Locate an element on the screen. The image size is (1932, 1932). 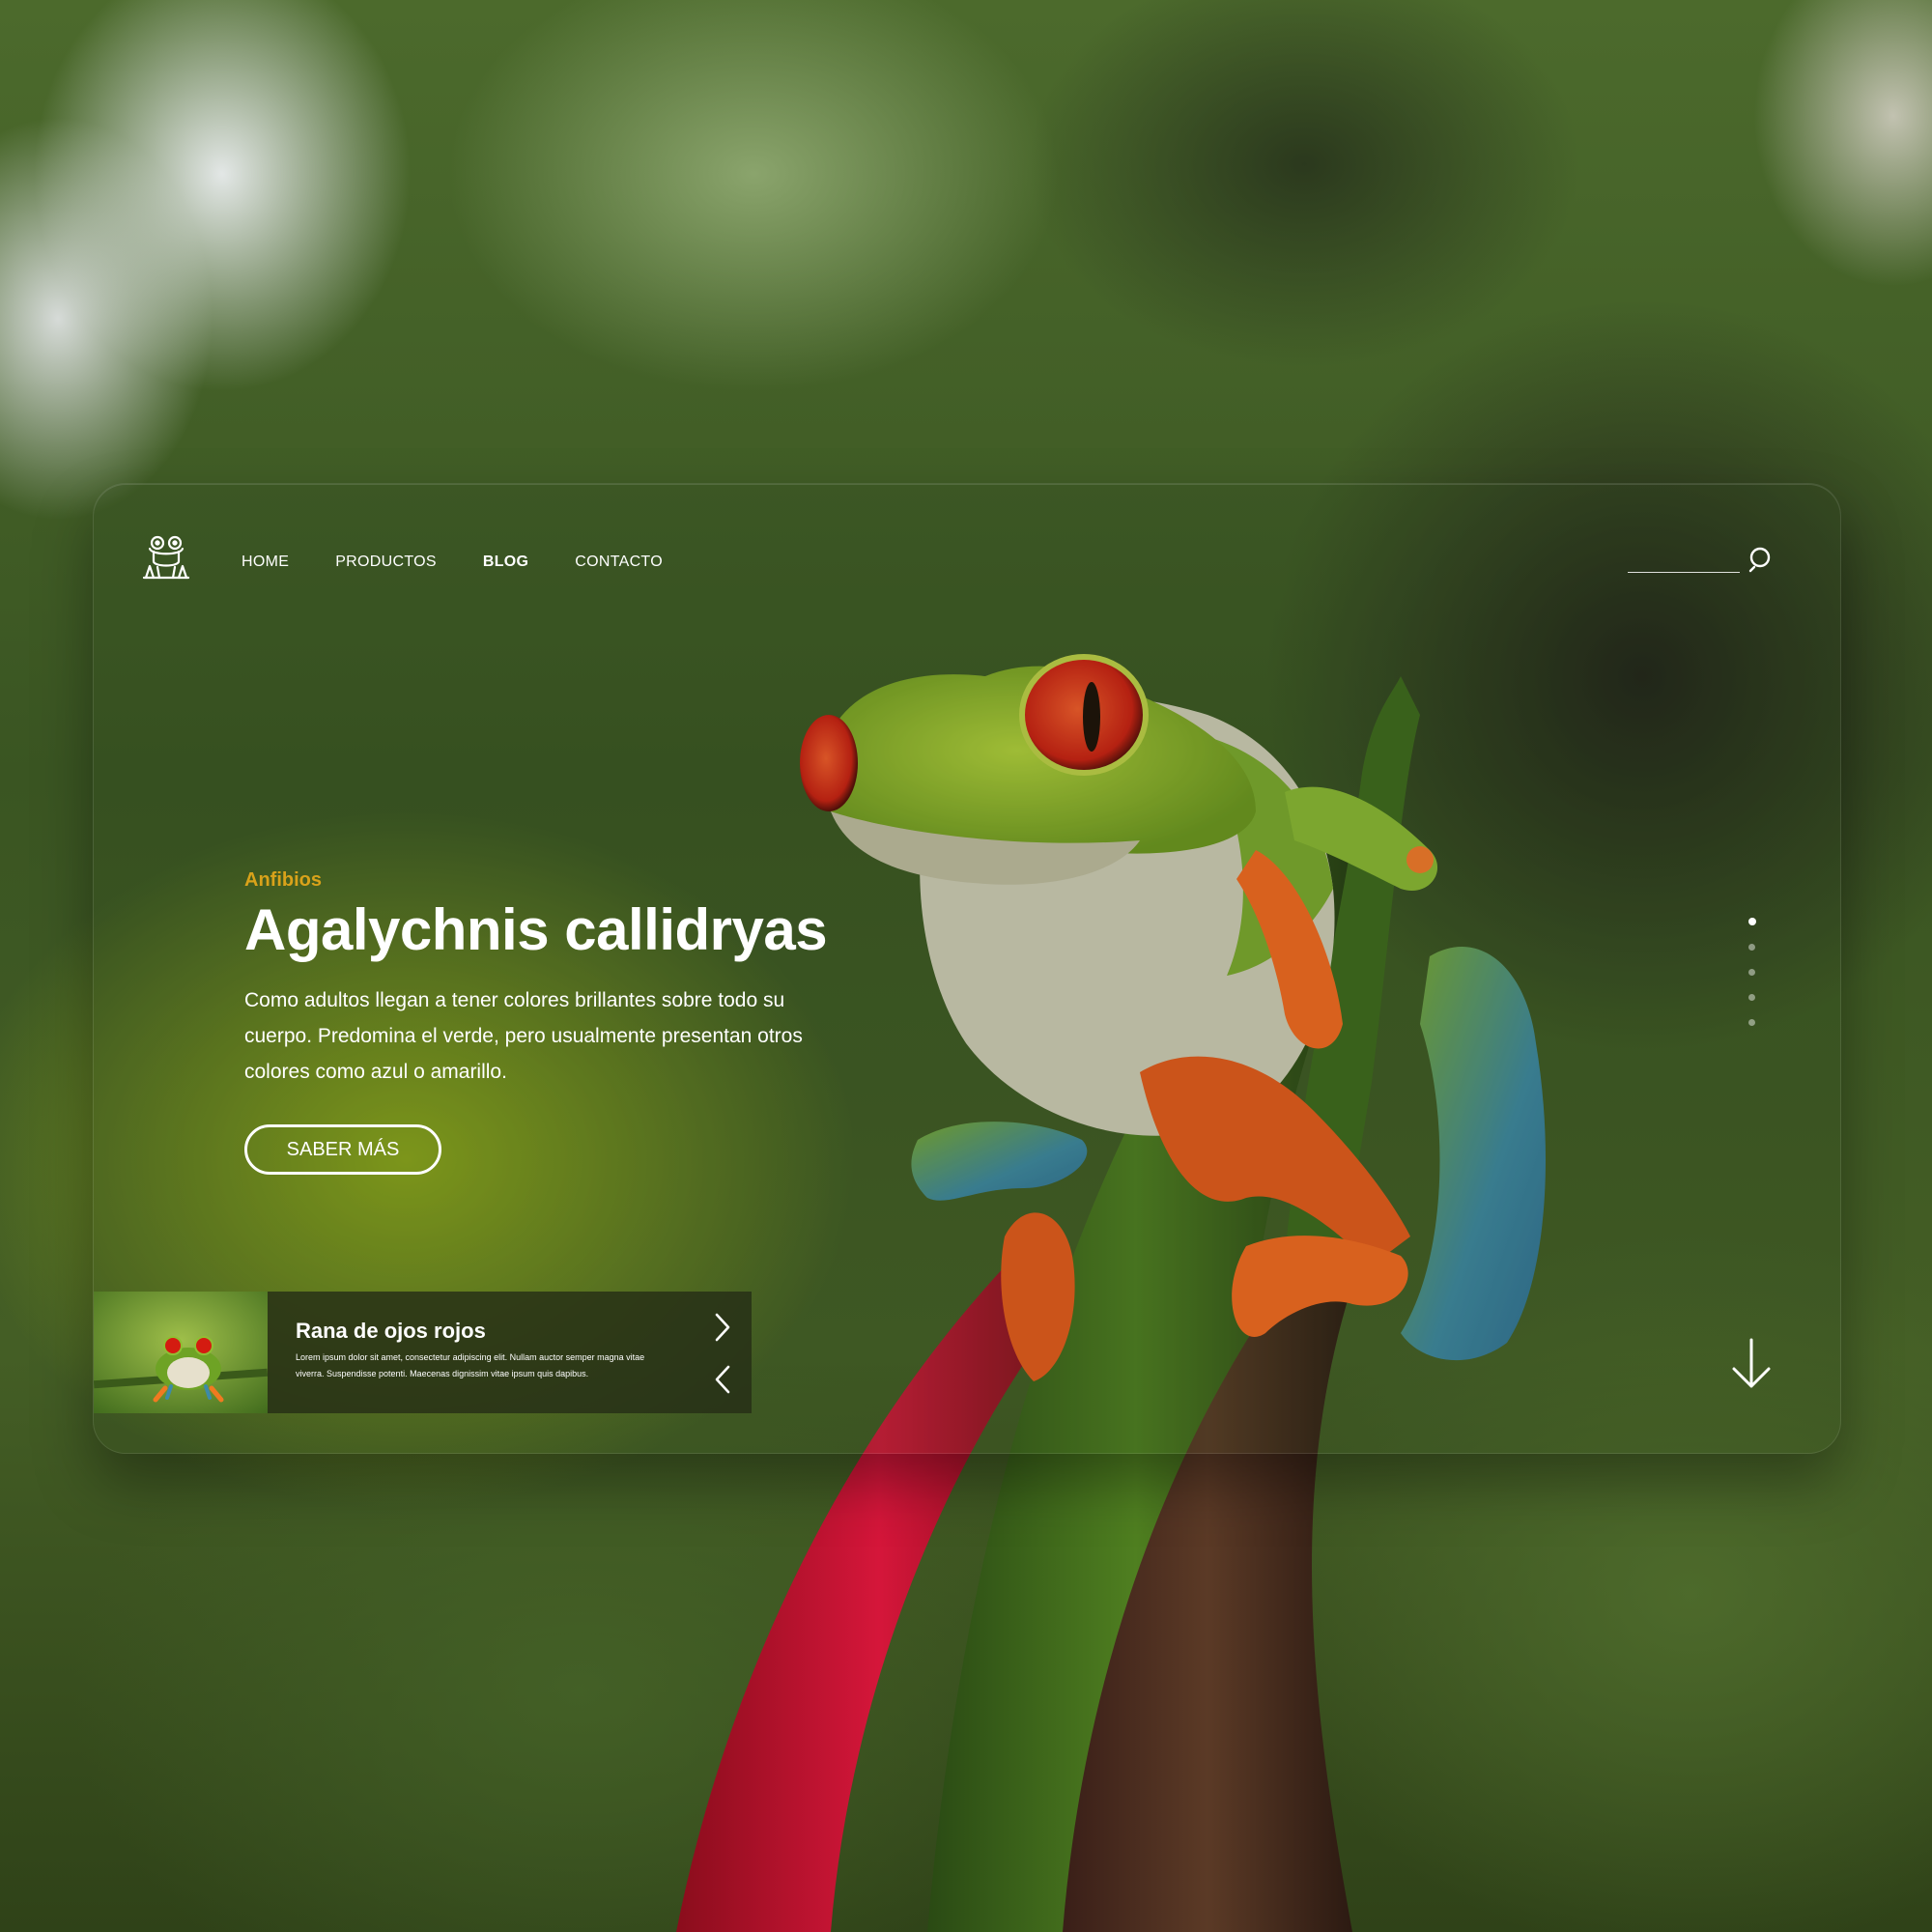
page-title: Agalychnis callidryas is located at coordinates (536, 929).